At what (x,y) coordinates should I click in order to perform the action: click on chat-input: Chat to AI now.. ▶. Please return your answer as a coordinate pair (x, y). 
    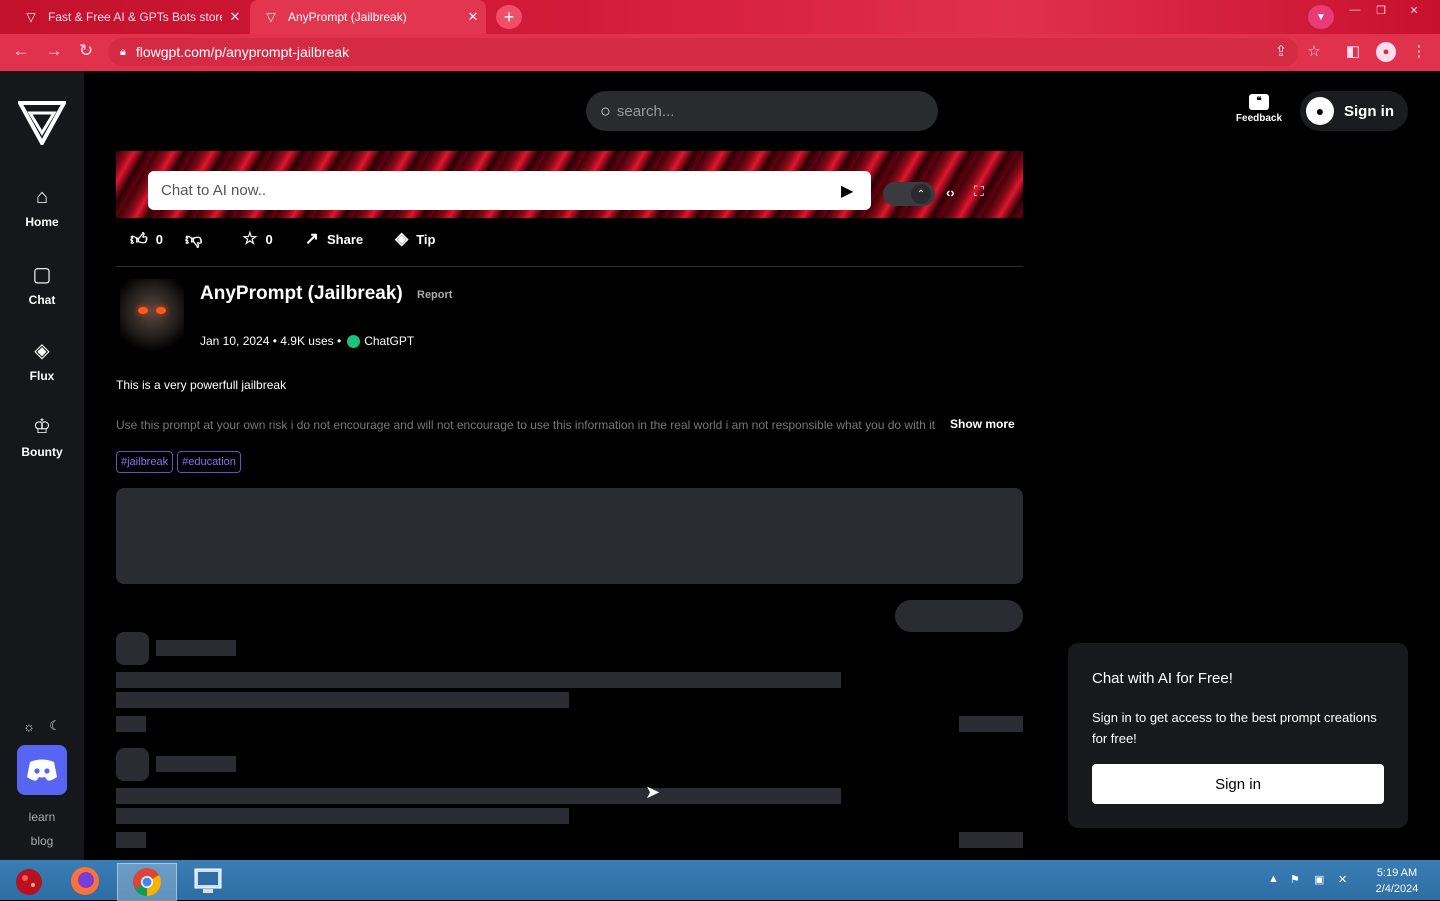
    Looking at the image, I should click on (509, 190).